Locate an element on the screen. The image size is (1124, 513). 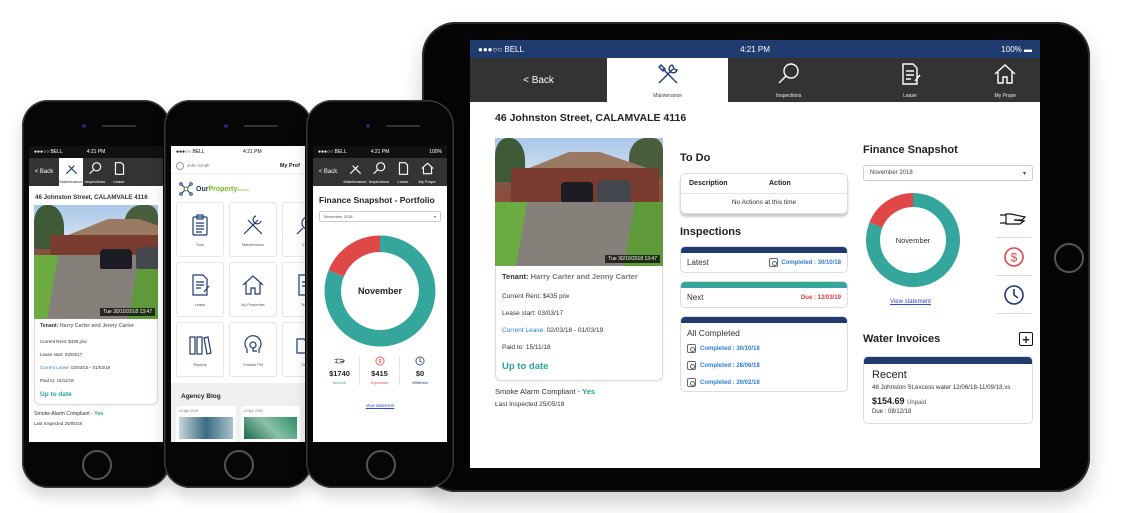
smoke-alarm-status: Smoke Alarm Compliant - Yes is located at coordinates (545, 391).